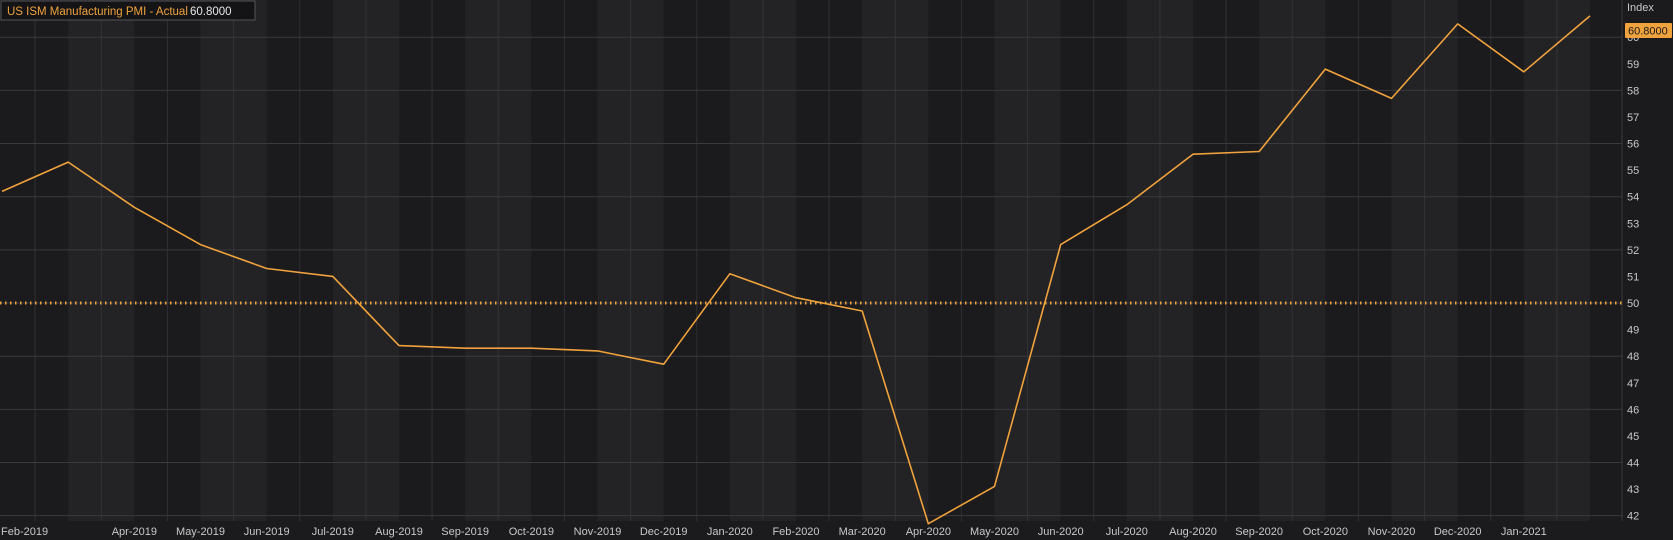 The image size is (1673, 540). Describe the element at coordinates (465, 532) in the screenshot. I see `x-tick-label: Sep-2019` at that location.